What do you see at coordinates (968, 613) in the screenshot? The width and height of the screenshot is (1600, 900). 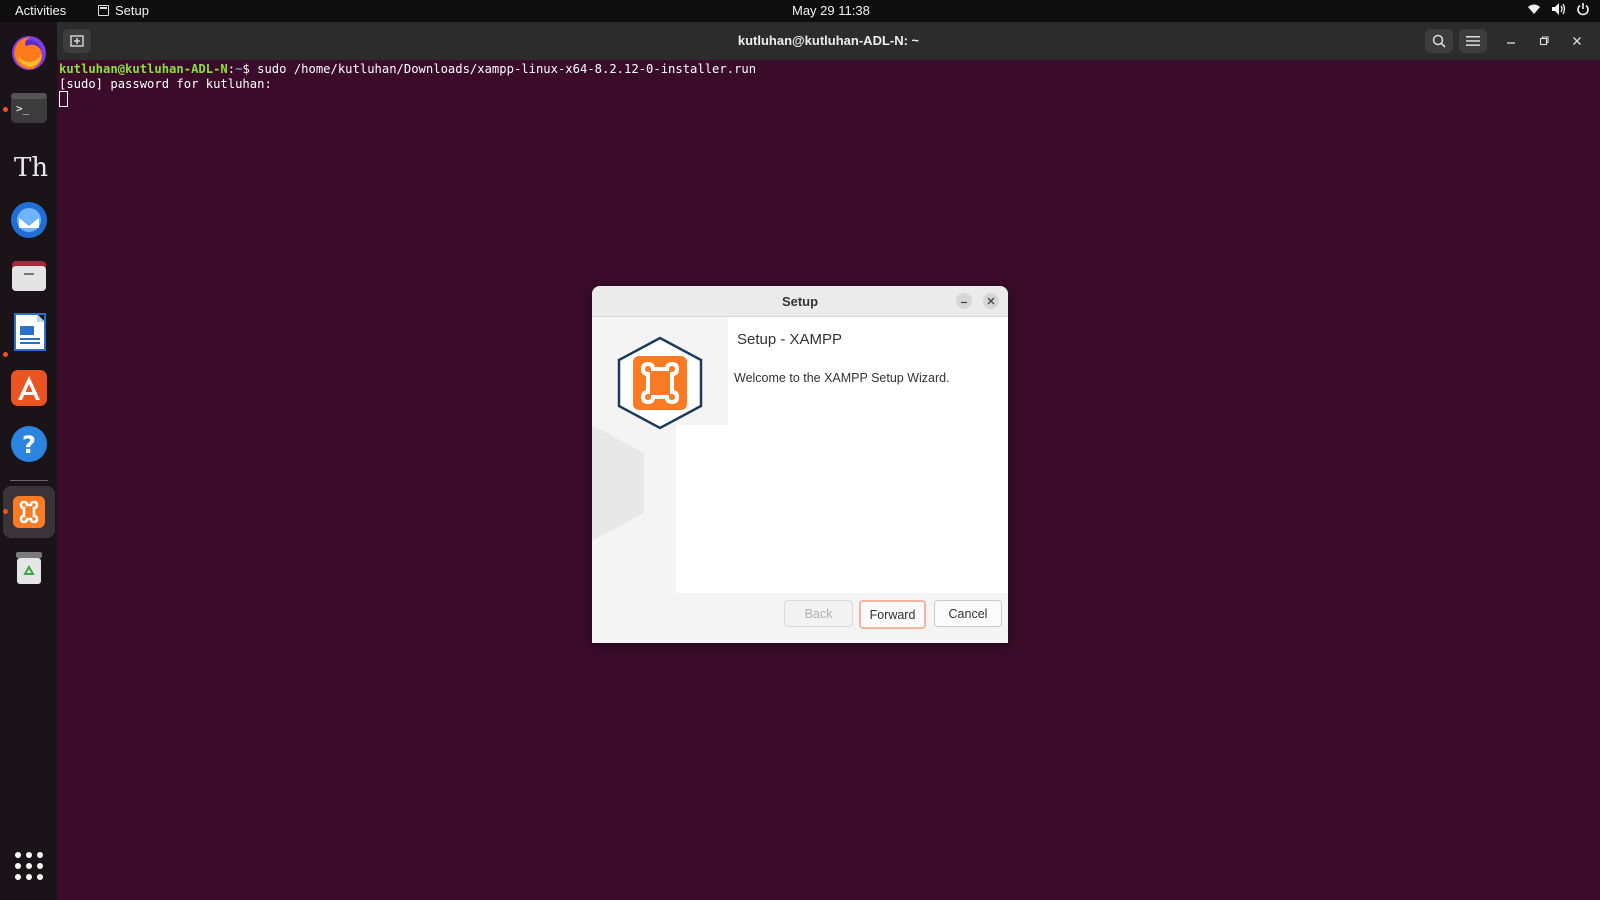 I see `cancel-button: Cancel` at bounding box center [968, 613].